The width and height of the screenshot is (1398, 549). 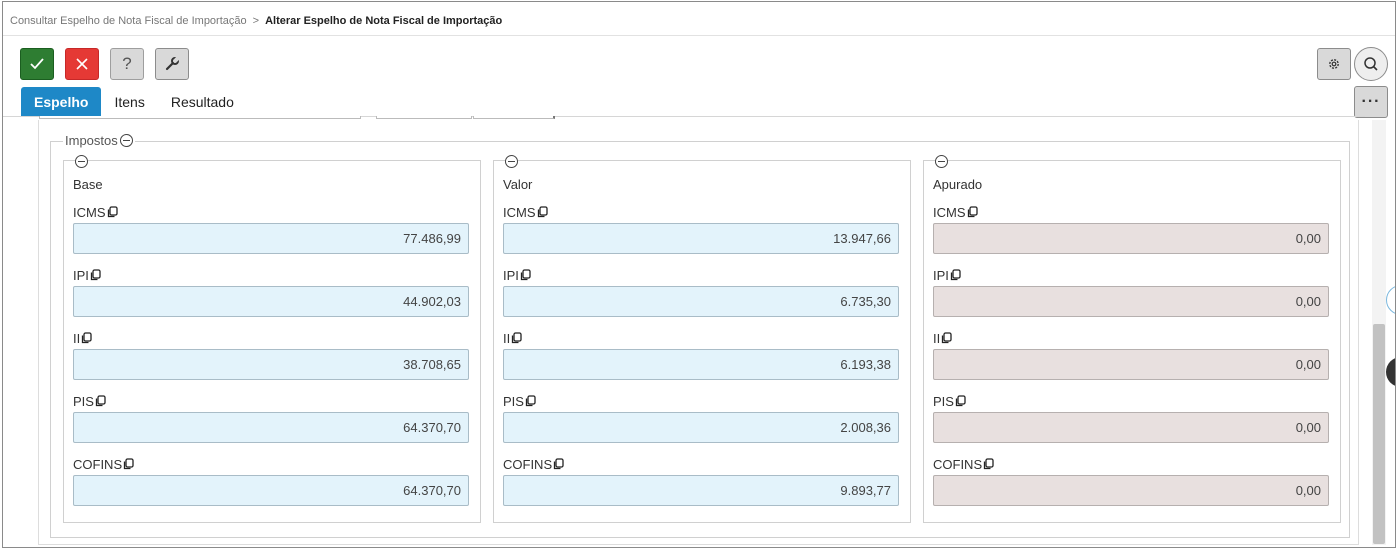 I want to click on apurado-icms-field: 0,00, so click(x=1131, y=238).